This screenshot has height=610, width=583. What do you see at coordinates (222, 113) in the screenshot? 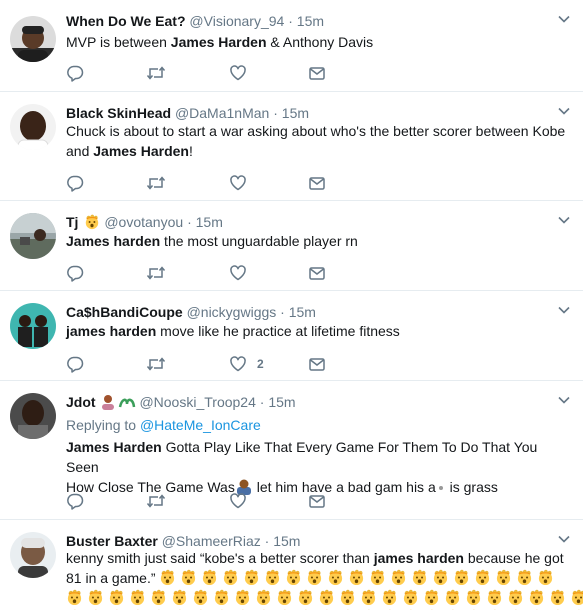
I see `user-handle: @DaMa1nMan` at bounding box center [222, 113].